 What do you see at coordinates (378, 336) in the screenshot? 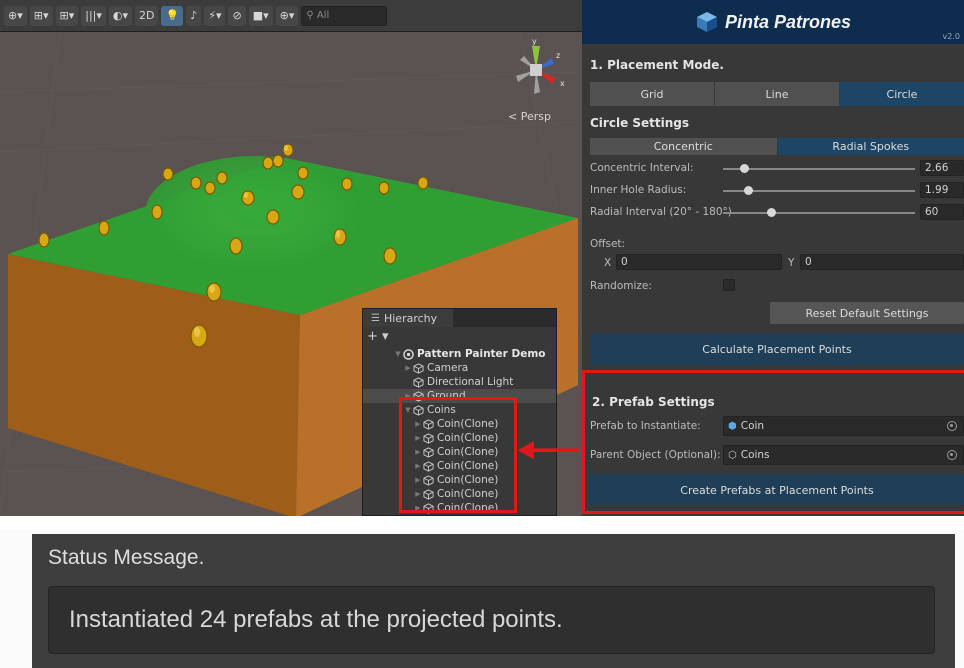
I see `add-object-button: + ▾` at bounding box center [378, 336].